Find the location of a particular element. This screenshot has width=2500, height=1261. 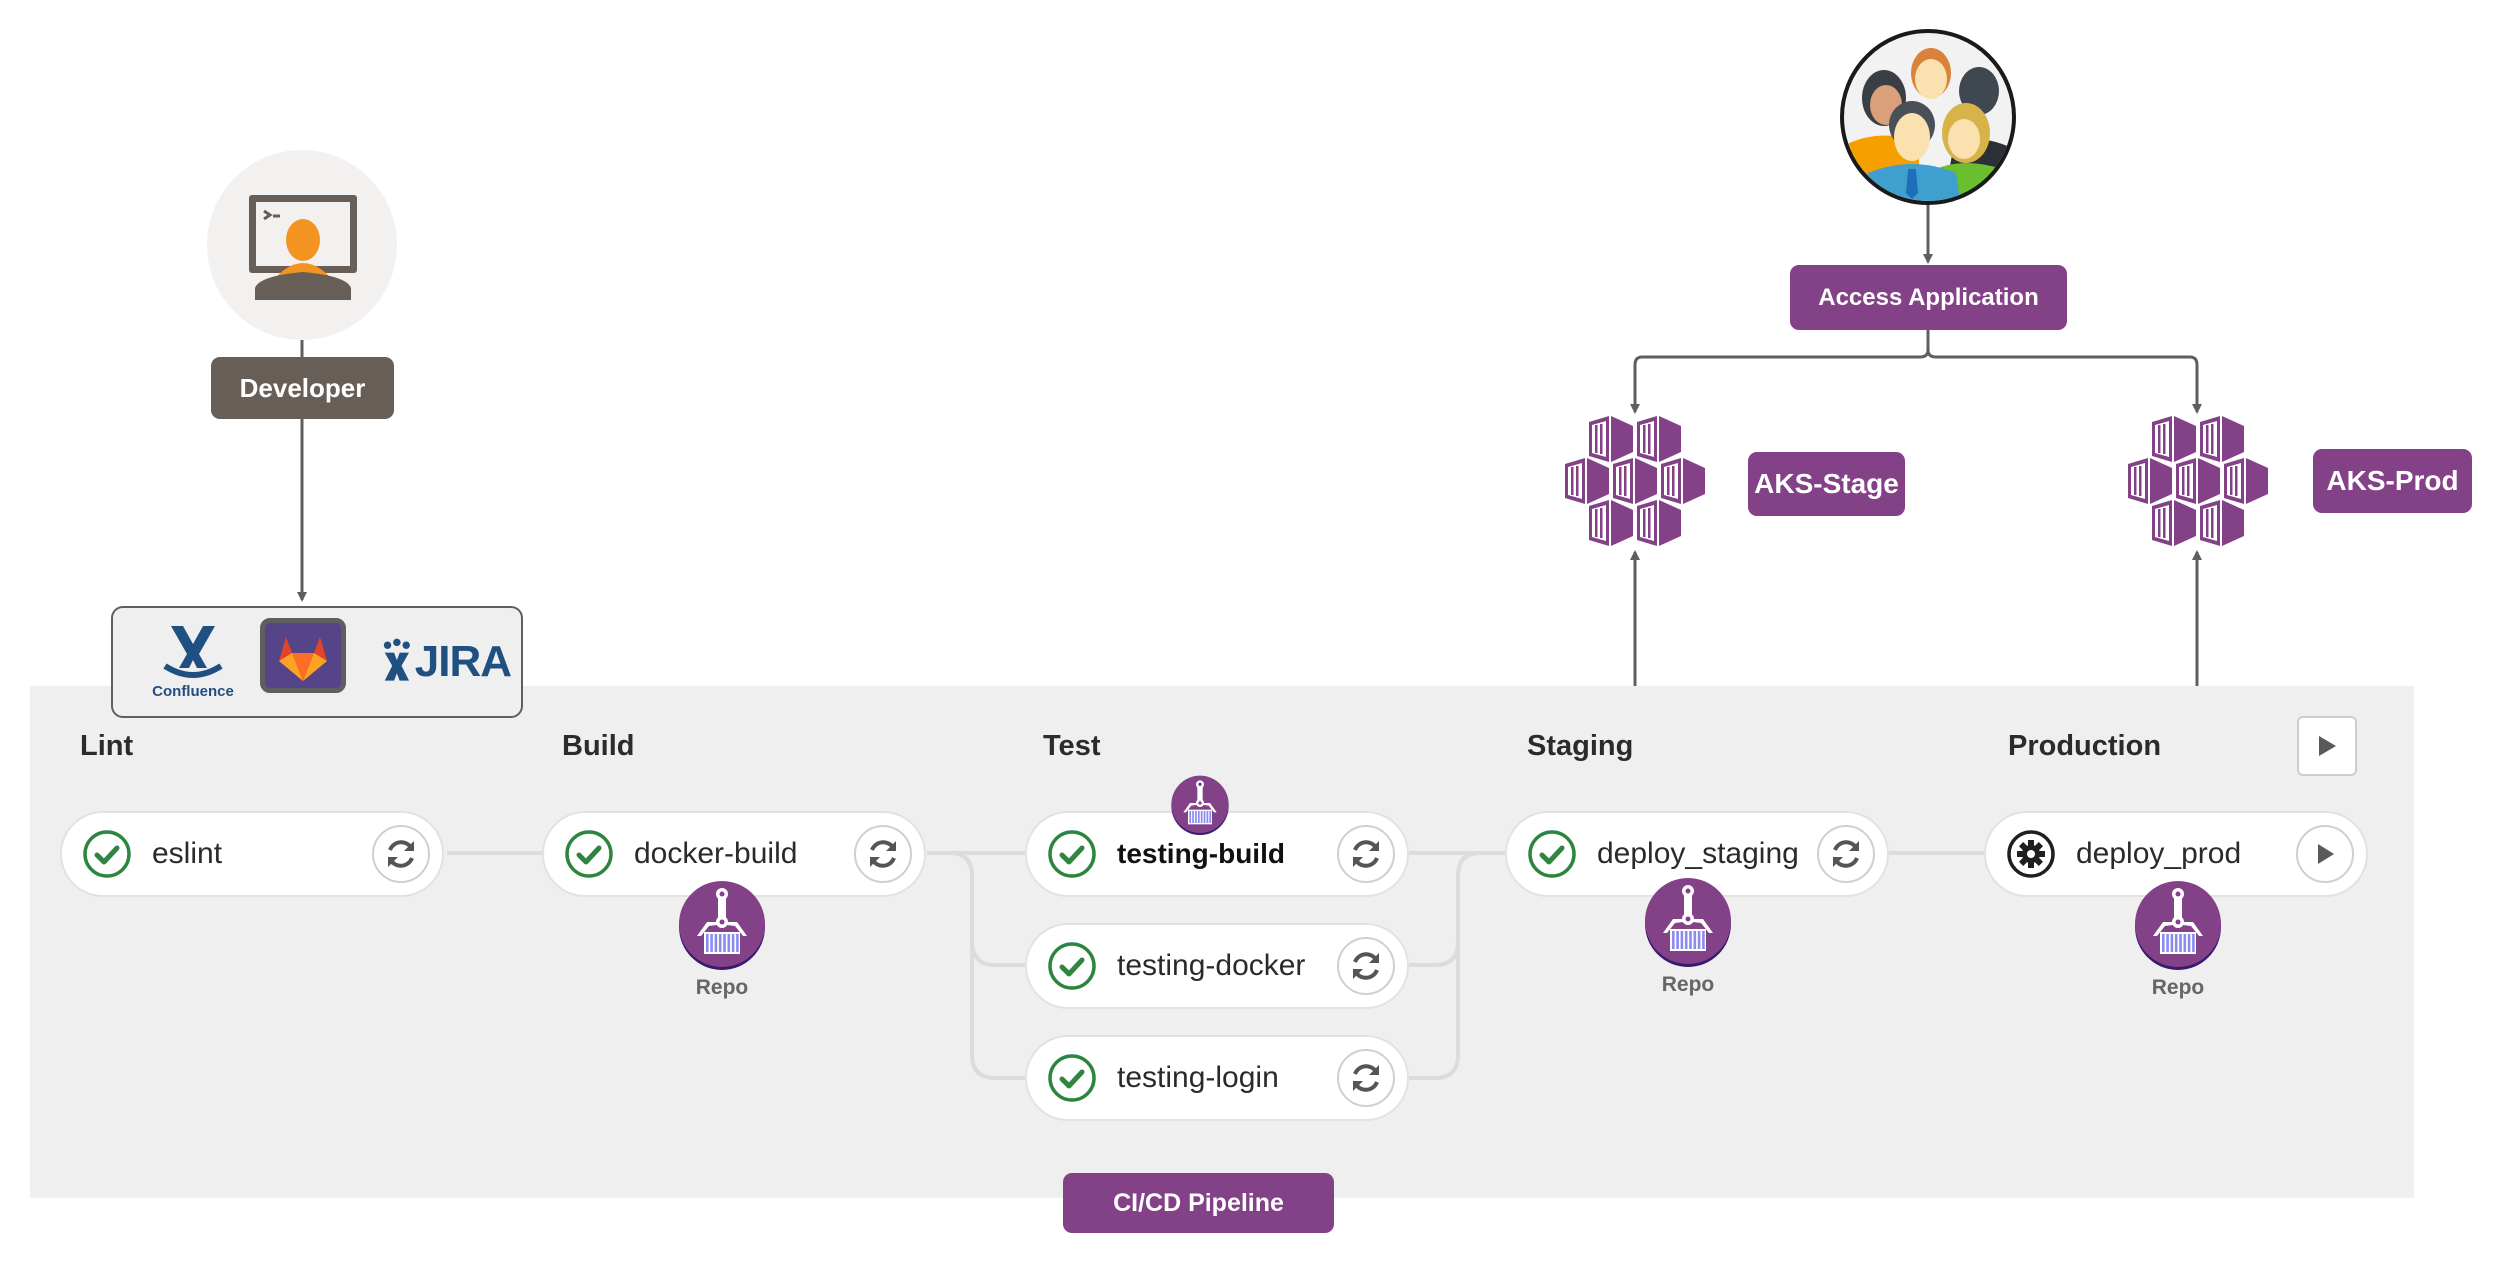

job-name: deploy_staging is located at coordinates (1698, 853).